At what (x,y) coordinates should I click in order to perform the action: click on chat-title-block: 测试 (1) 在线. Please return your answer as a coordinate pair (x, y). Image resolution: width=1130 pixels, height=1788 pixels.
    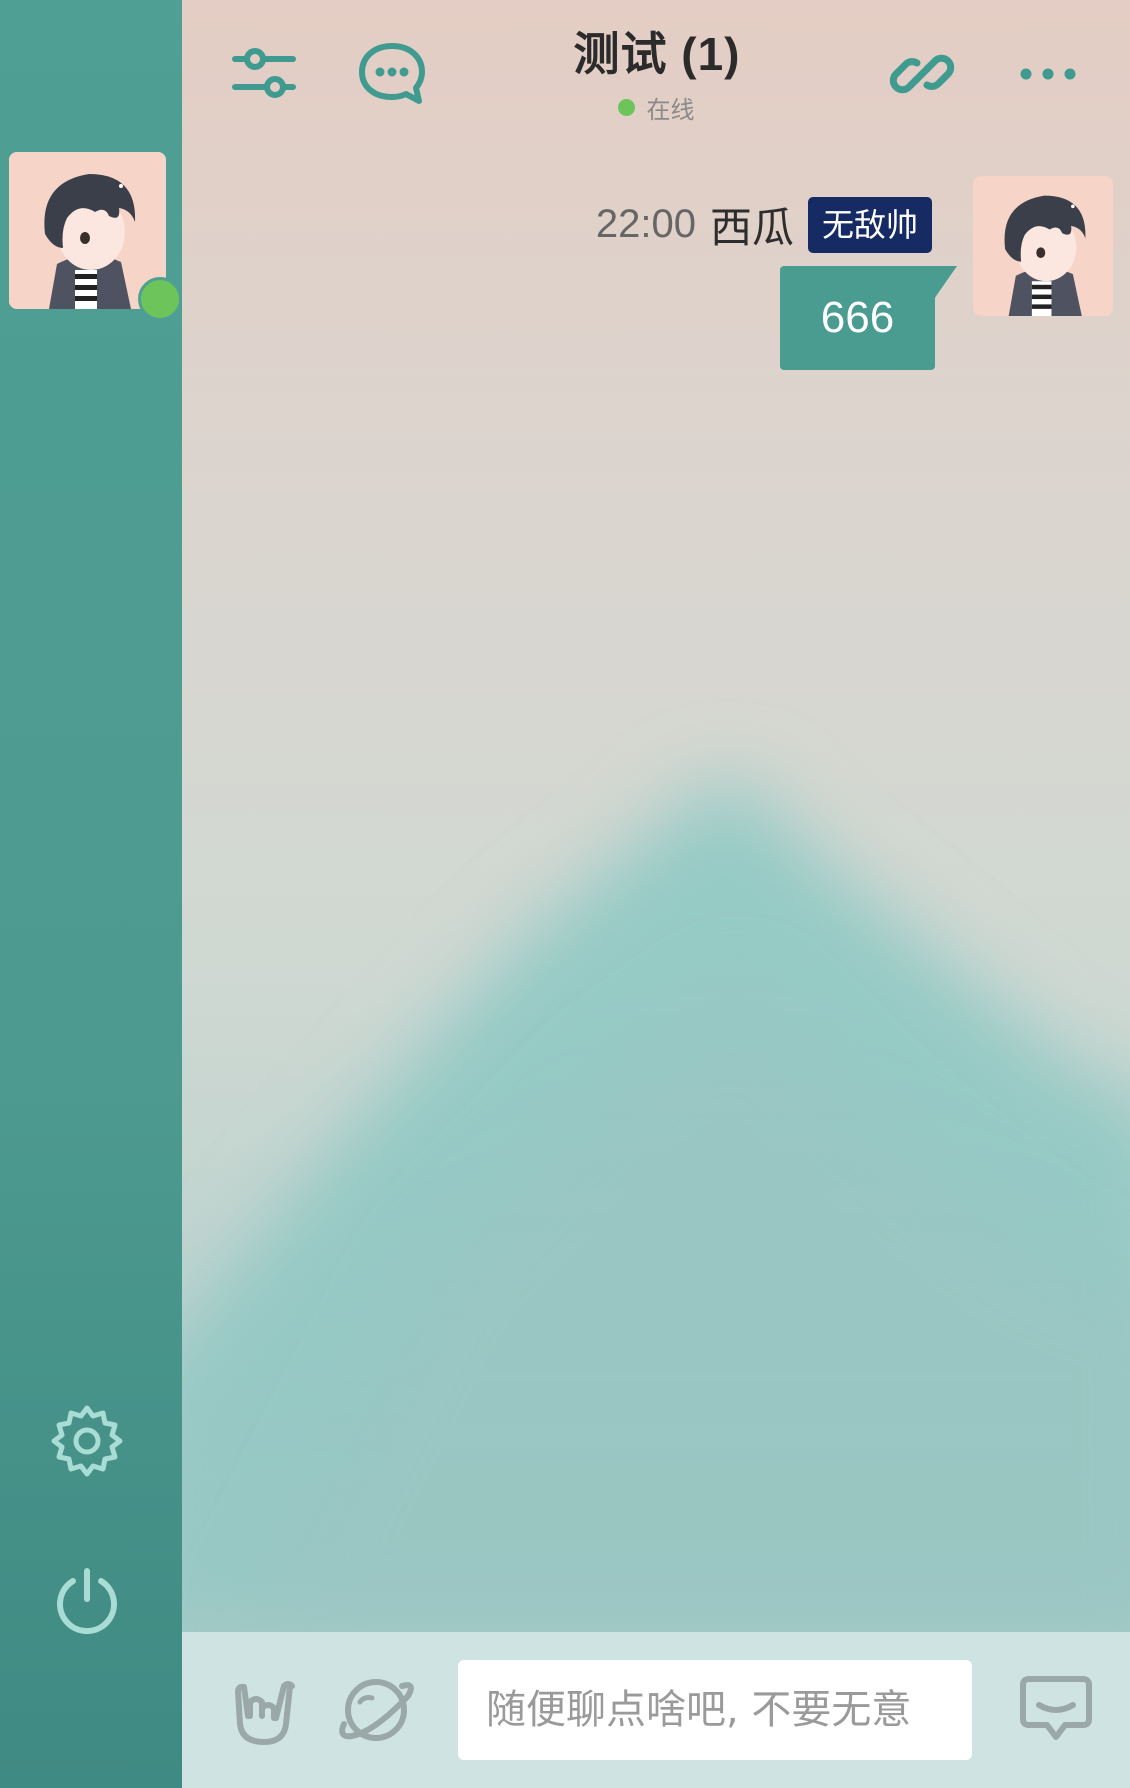
    Looking at the image, I should click on (656, 71).